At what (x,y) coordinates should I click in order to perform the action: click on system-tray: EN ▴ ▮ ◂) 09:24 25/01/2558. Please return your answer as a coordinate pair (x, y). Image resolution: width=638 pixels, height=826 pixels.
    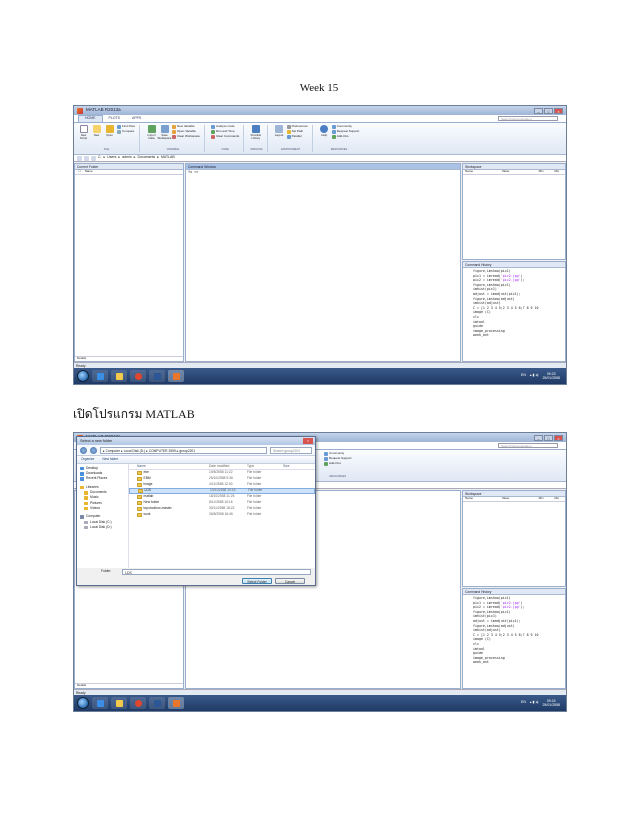
    Looking at the image, I should click on (543, 703).